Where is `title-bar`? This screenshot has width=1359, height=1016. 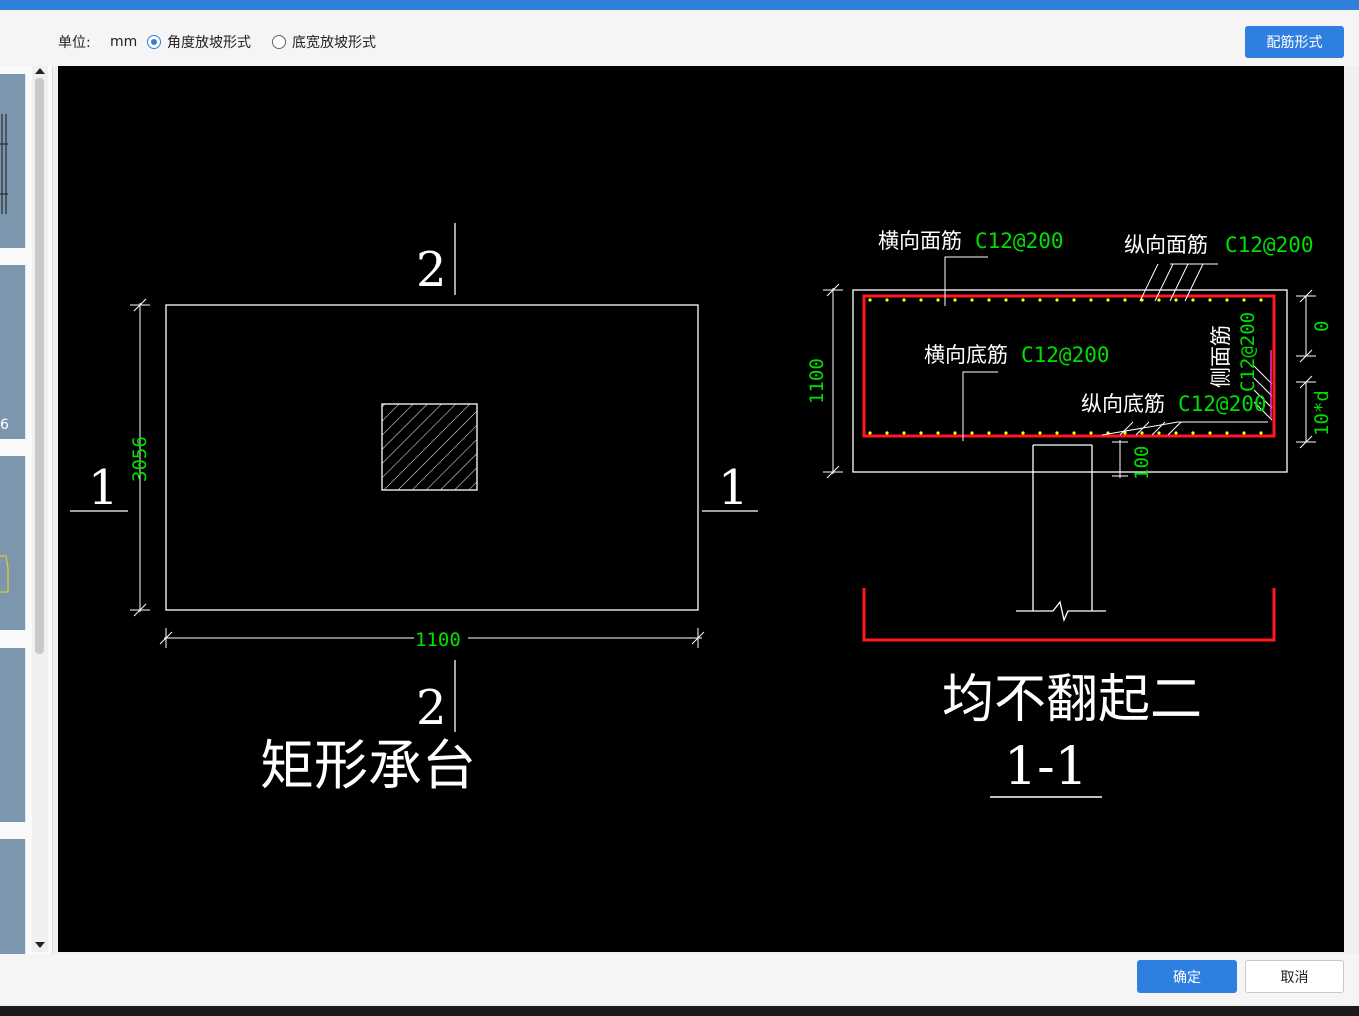
title-bar is located at coordinates (679, 5).